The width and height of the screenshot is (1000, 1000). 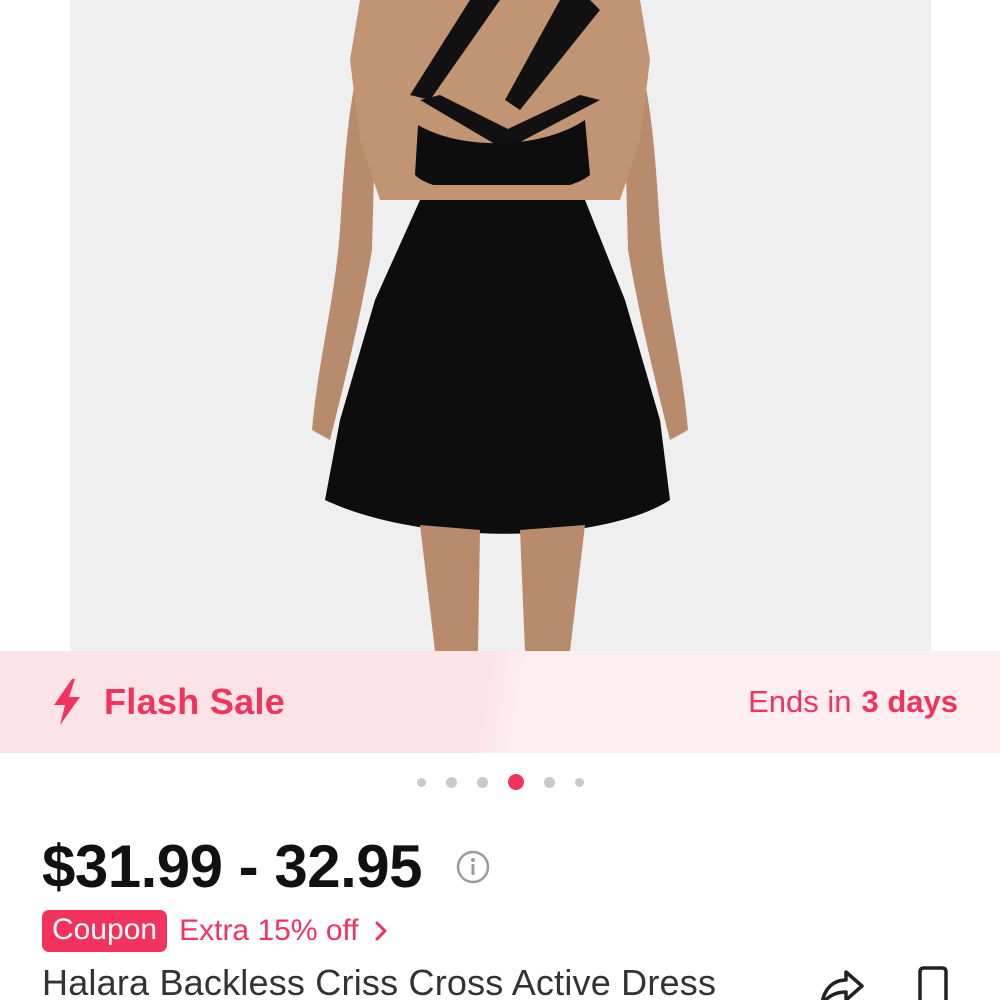 What do you see at coordinates (500, 782) in the screenshot?
I see `carousel-indicator` at bounding box center [500, 782].